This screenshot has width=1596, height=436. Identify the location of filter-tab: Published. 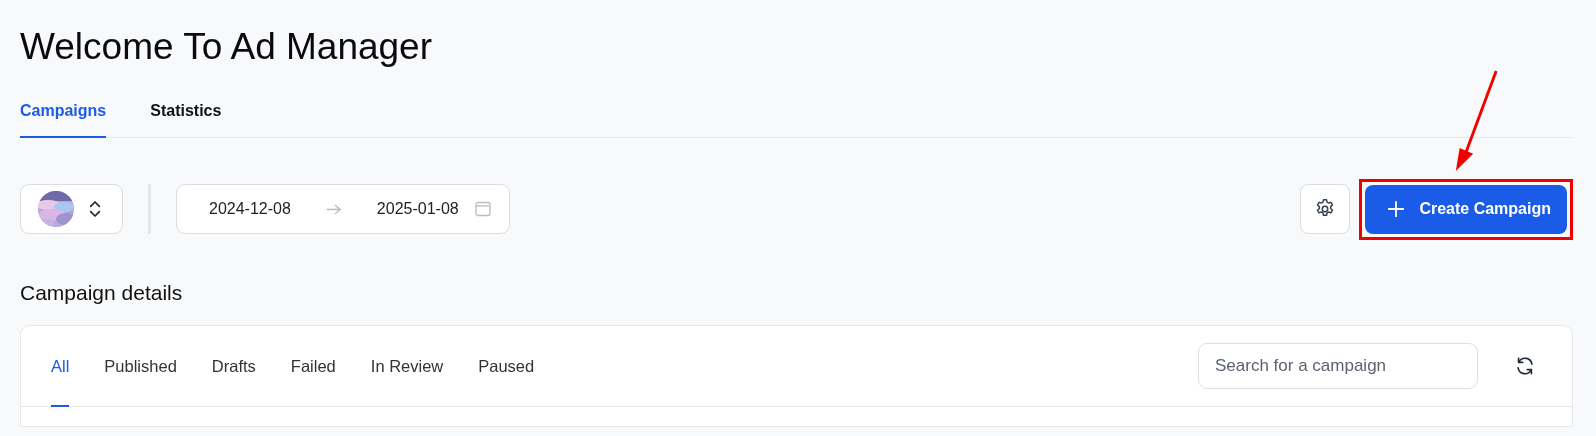
(140, 366).